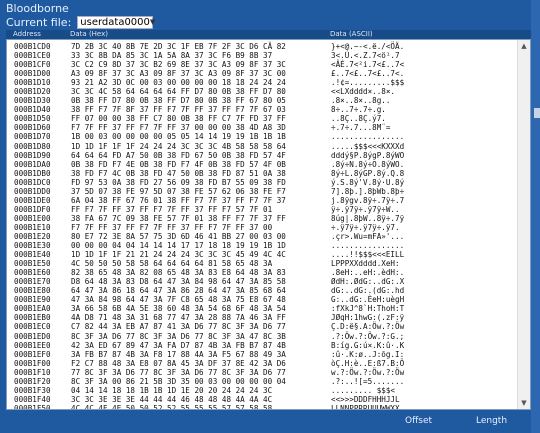 The height and width of the screenshot is (433, 540). What do you see at coordinates (524, 403) in the screenshot?
I see `scroll-down-icon: ▼` at bounding box center [524, 403].